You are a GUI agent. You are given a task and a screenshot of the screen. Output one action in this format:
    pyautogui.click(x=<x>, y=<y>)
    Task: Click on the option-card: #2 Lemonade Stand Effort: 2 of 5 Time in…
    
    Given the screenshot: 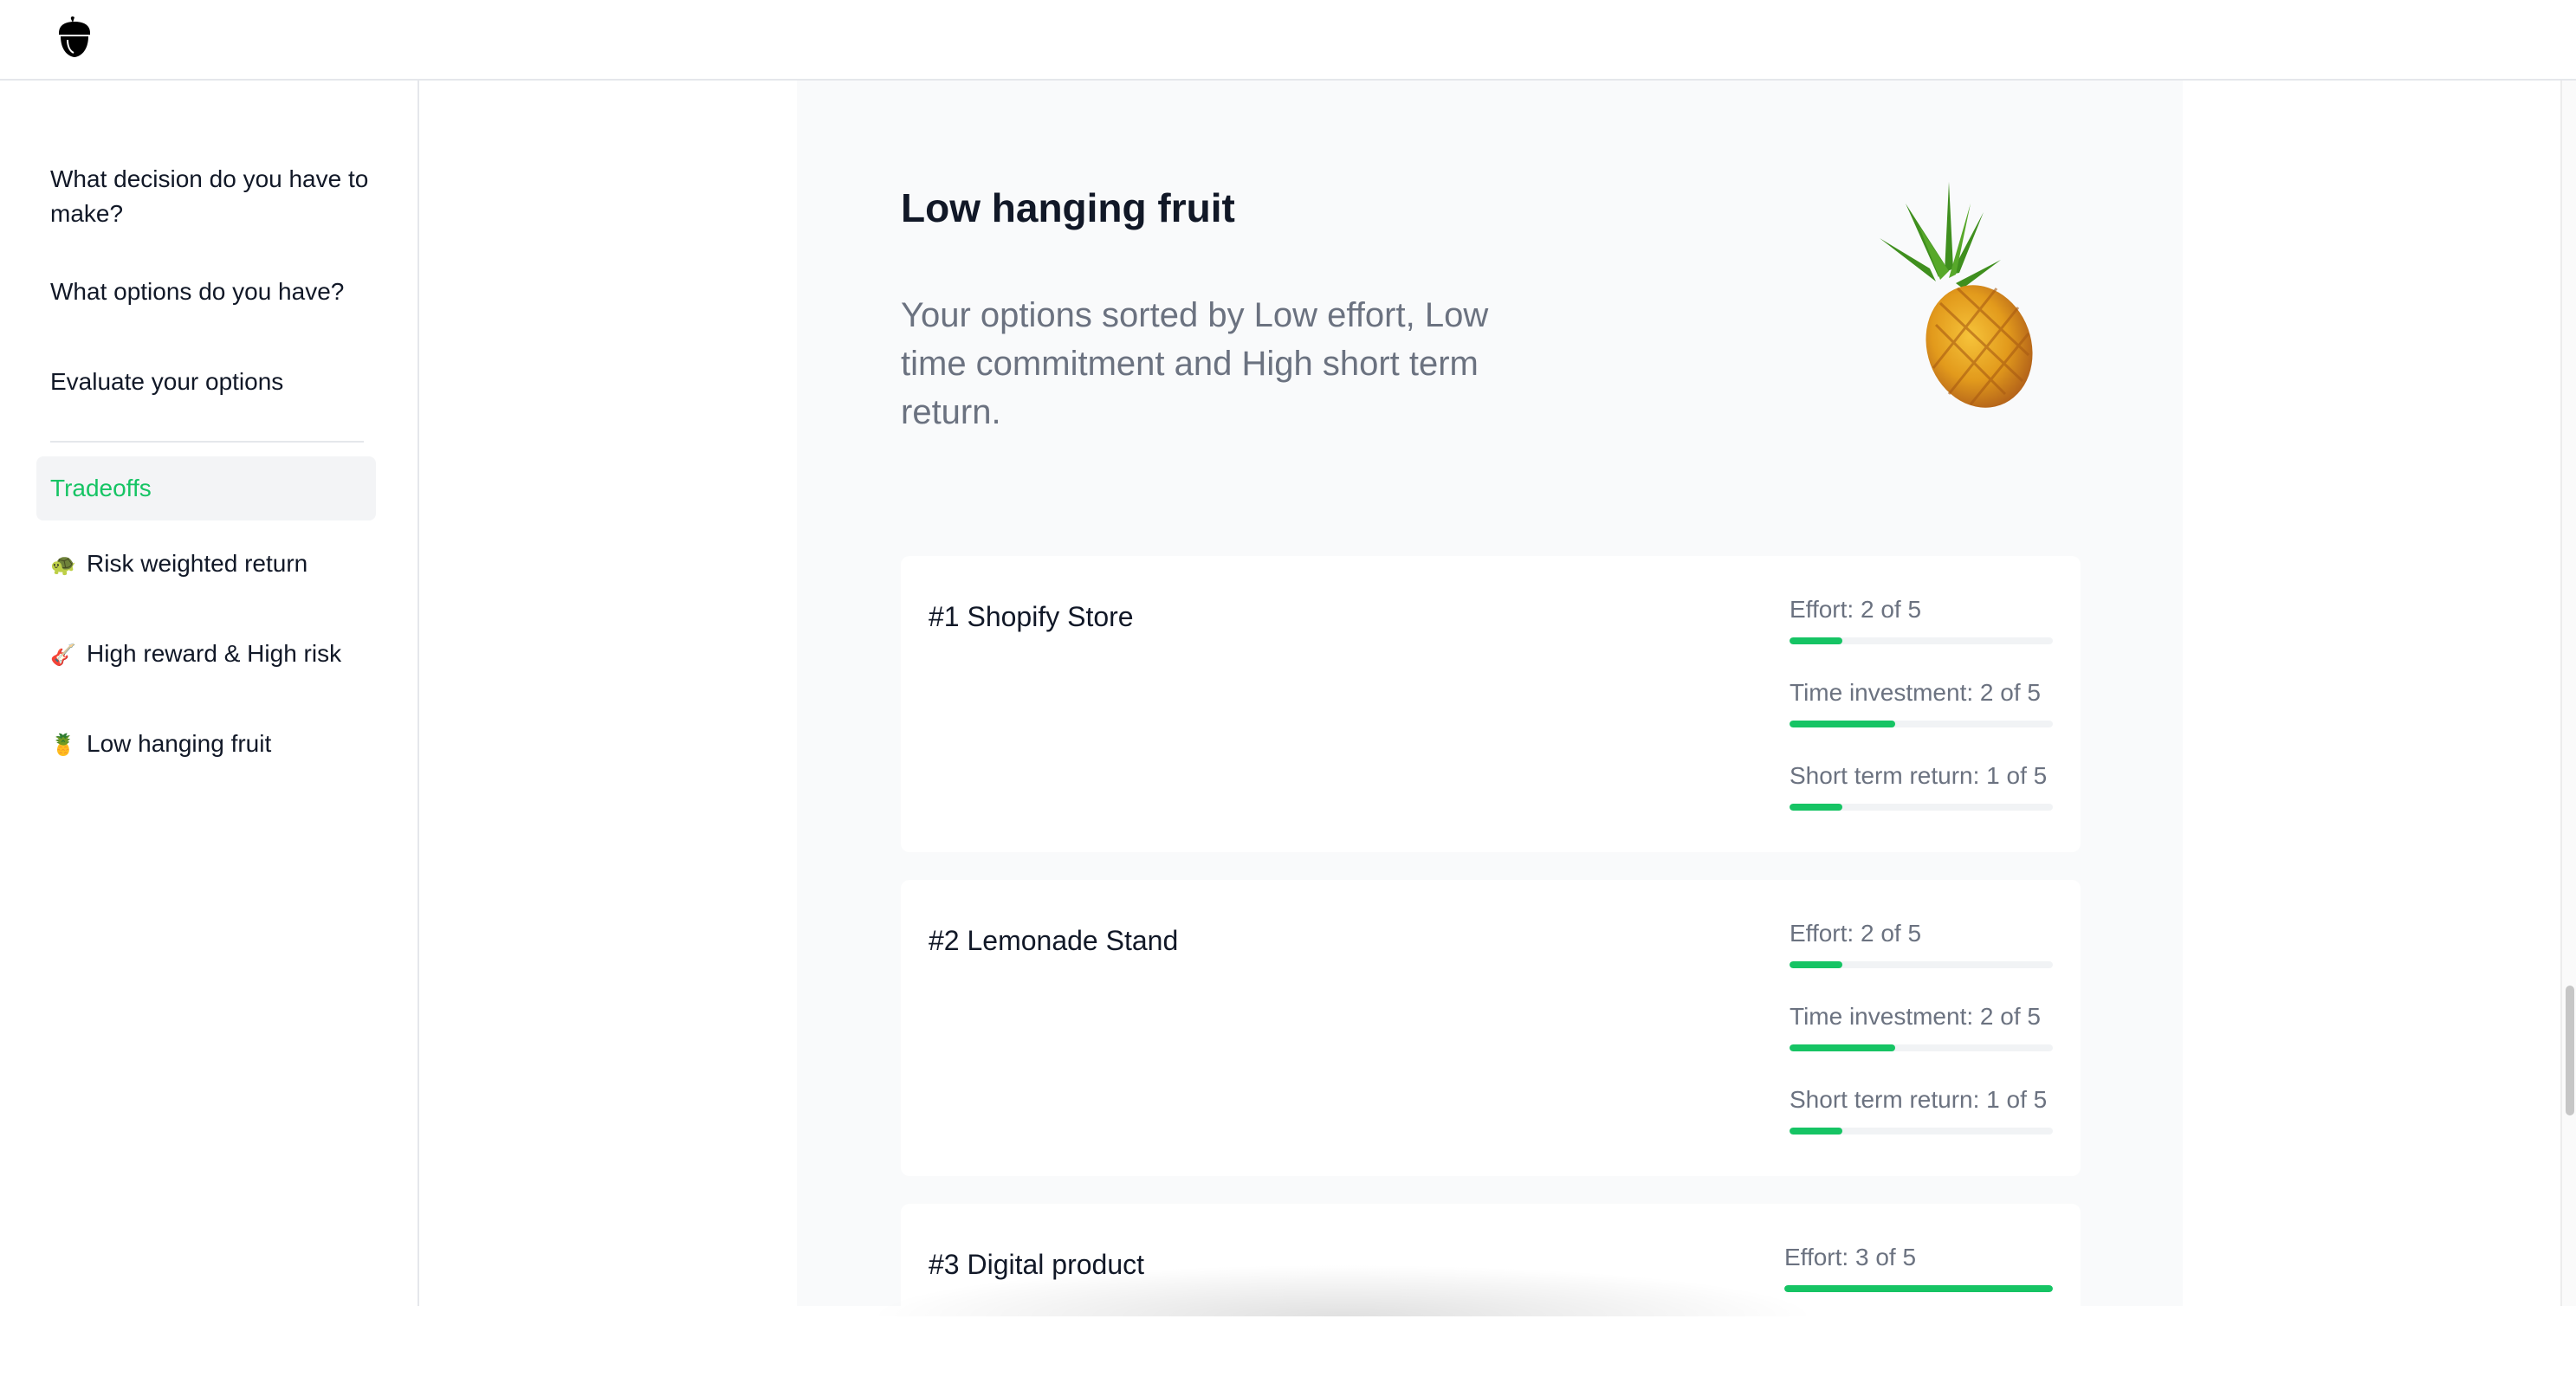 What is the action you would take?
    pyautogui.click(x=1491, y=1028)
    